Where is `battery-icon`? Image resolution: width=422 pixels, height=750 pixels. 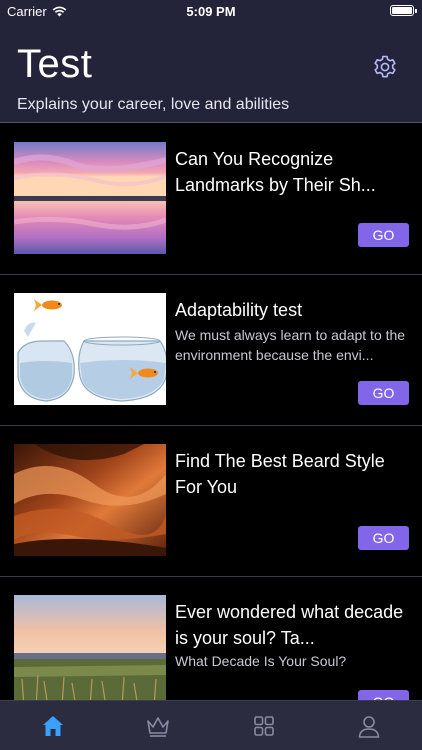
battery-icon is located at coordinates (403, 10).